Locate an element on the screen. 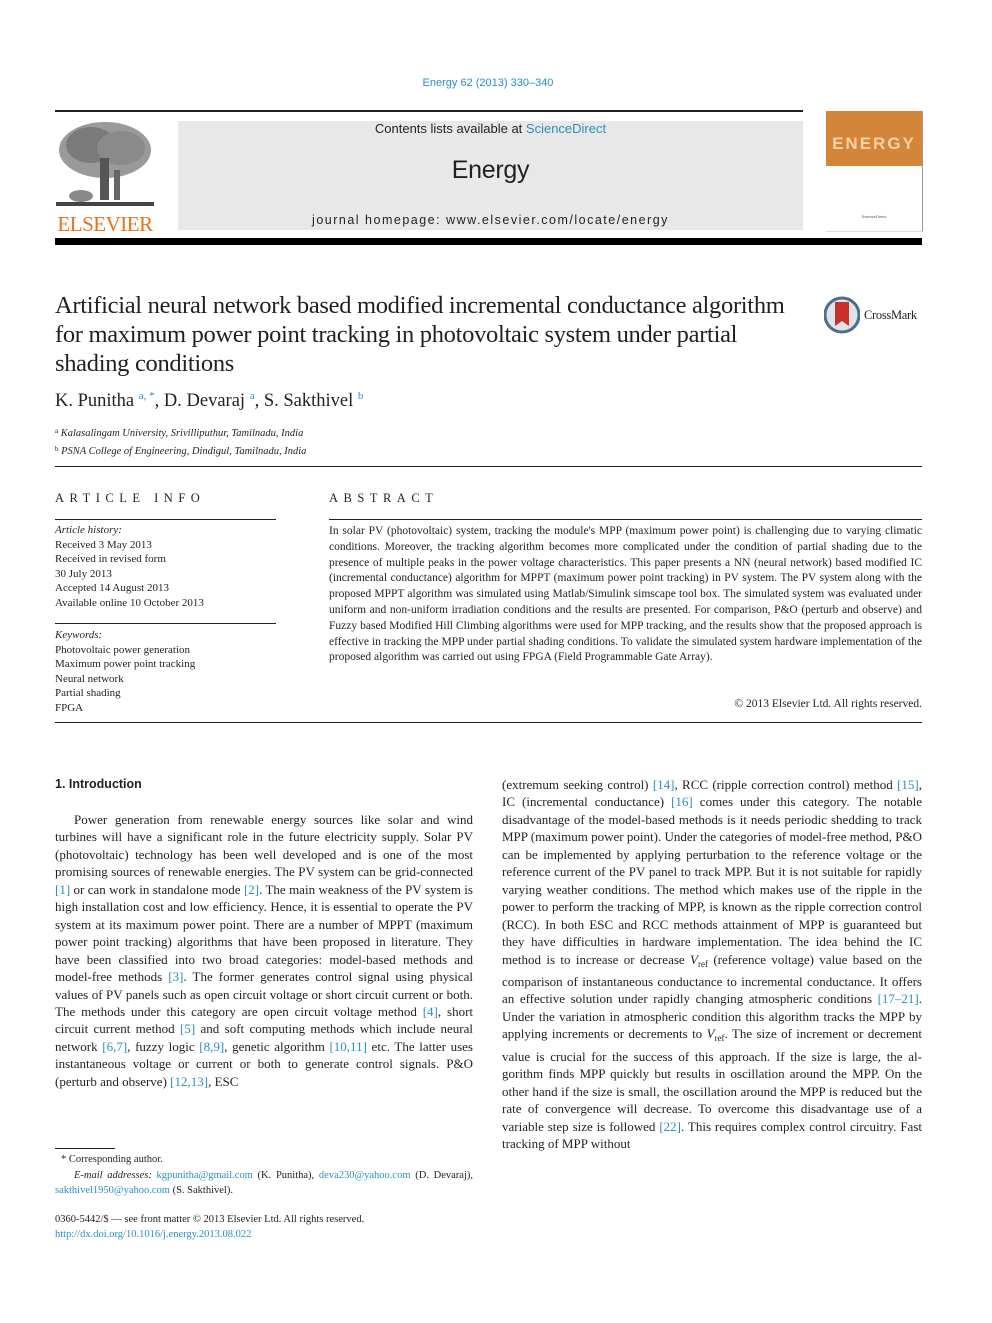  citation-link: [8,9] is located at coordinates (211, 1046).